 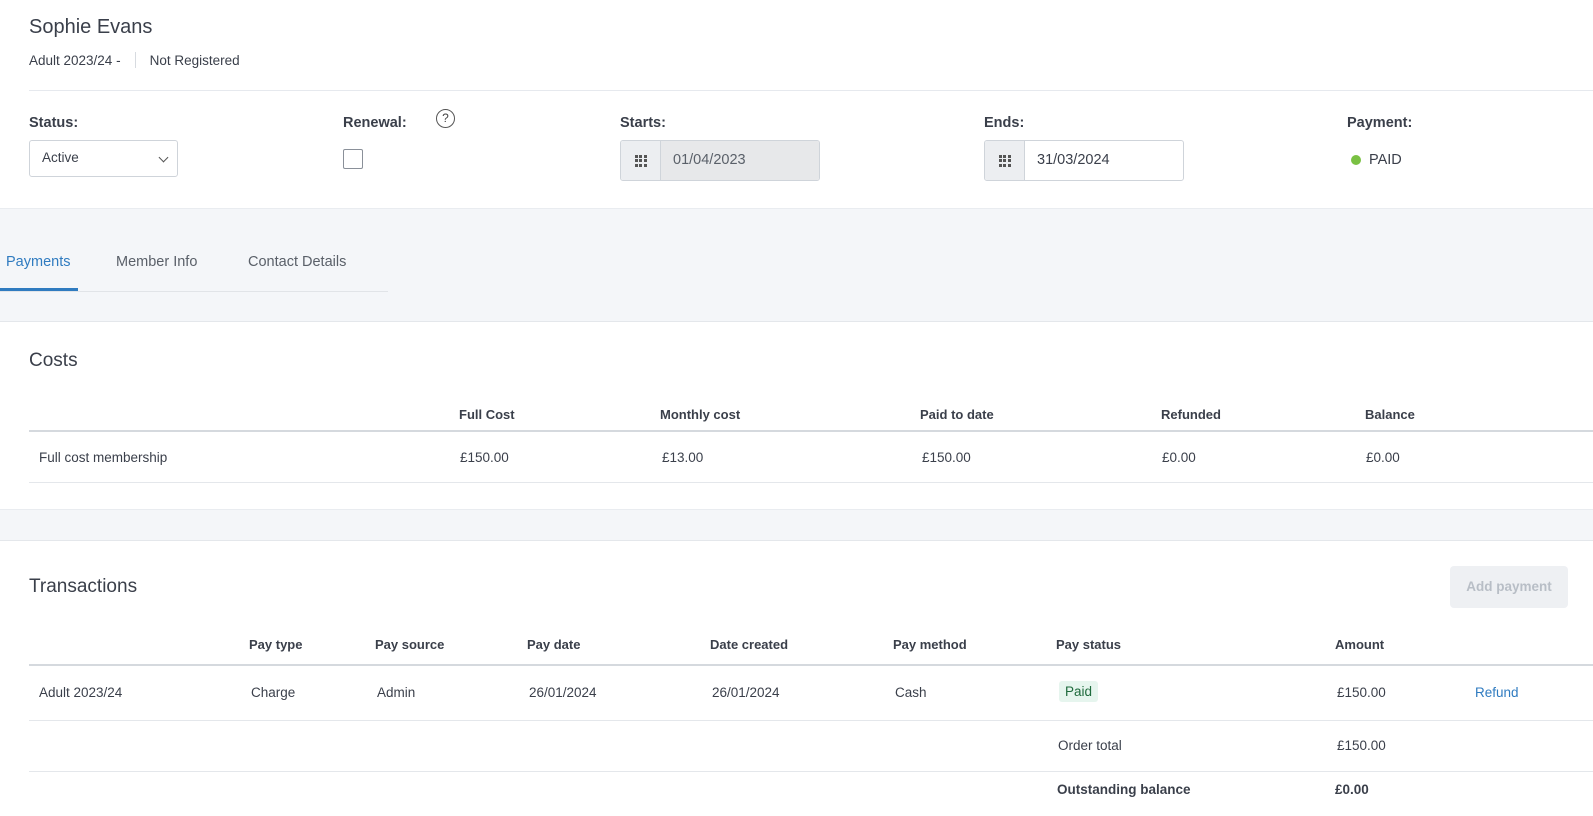 I want to click on meta-divider, so click(x=135, y=60).